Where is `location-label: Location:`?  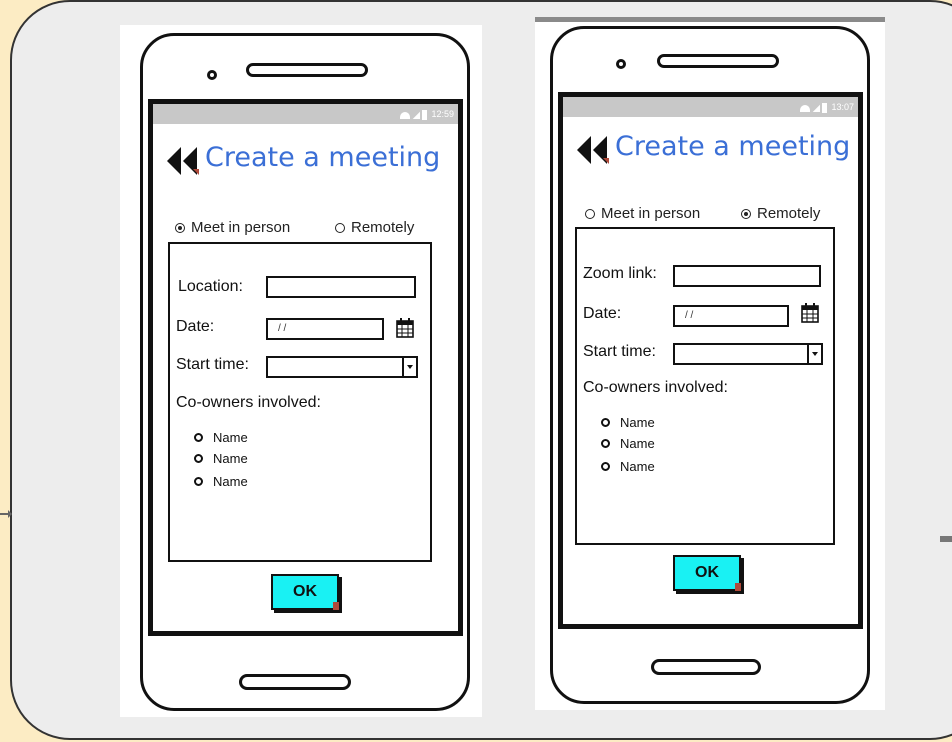
location-label: Location: is located at coordinates (210, 286).